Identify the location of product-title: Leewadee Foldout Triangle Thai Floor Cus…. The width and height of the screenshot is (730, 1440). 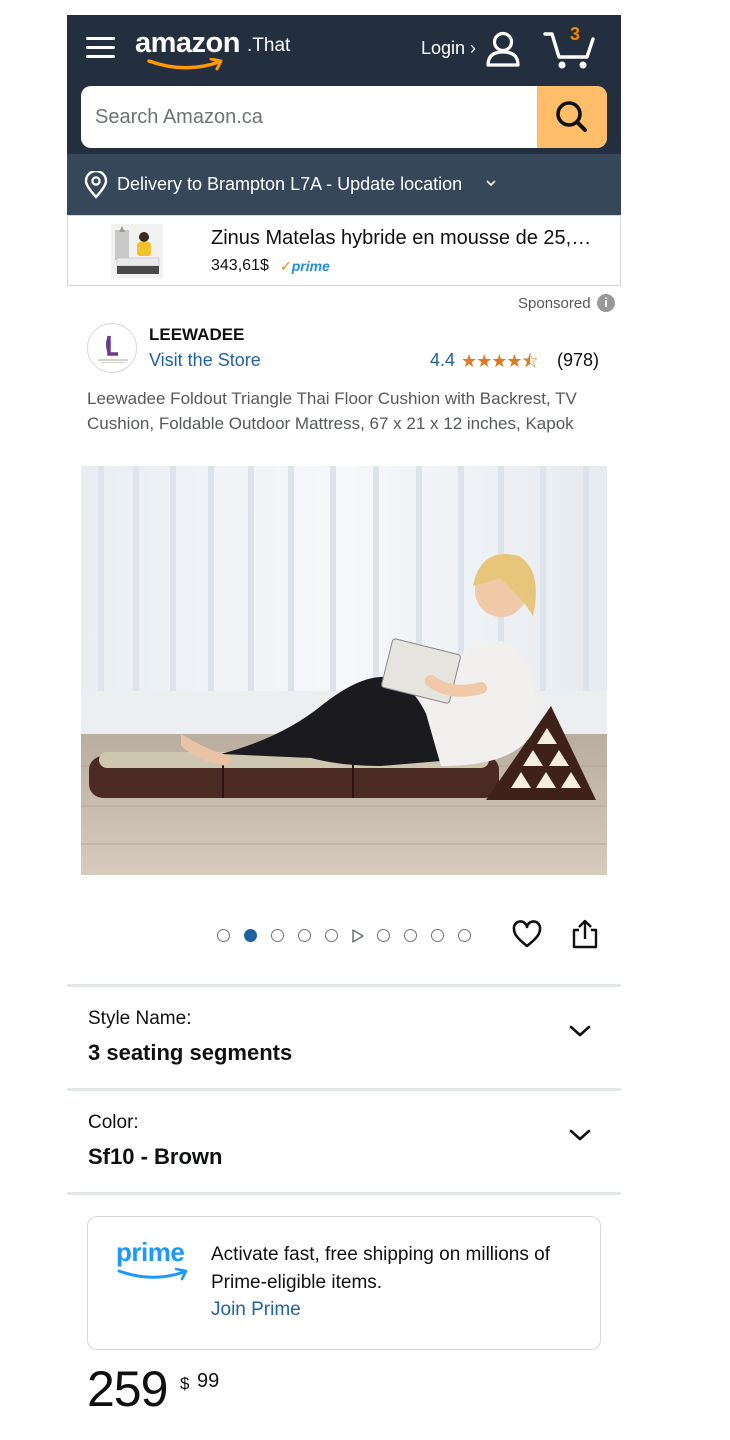
(332, 411).